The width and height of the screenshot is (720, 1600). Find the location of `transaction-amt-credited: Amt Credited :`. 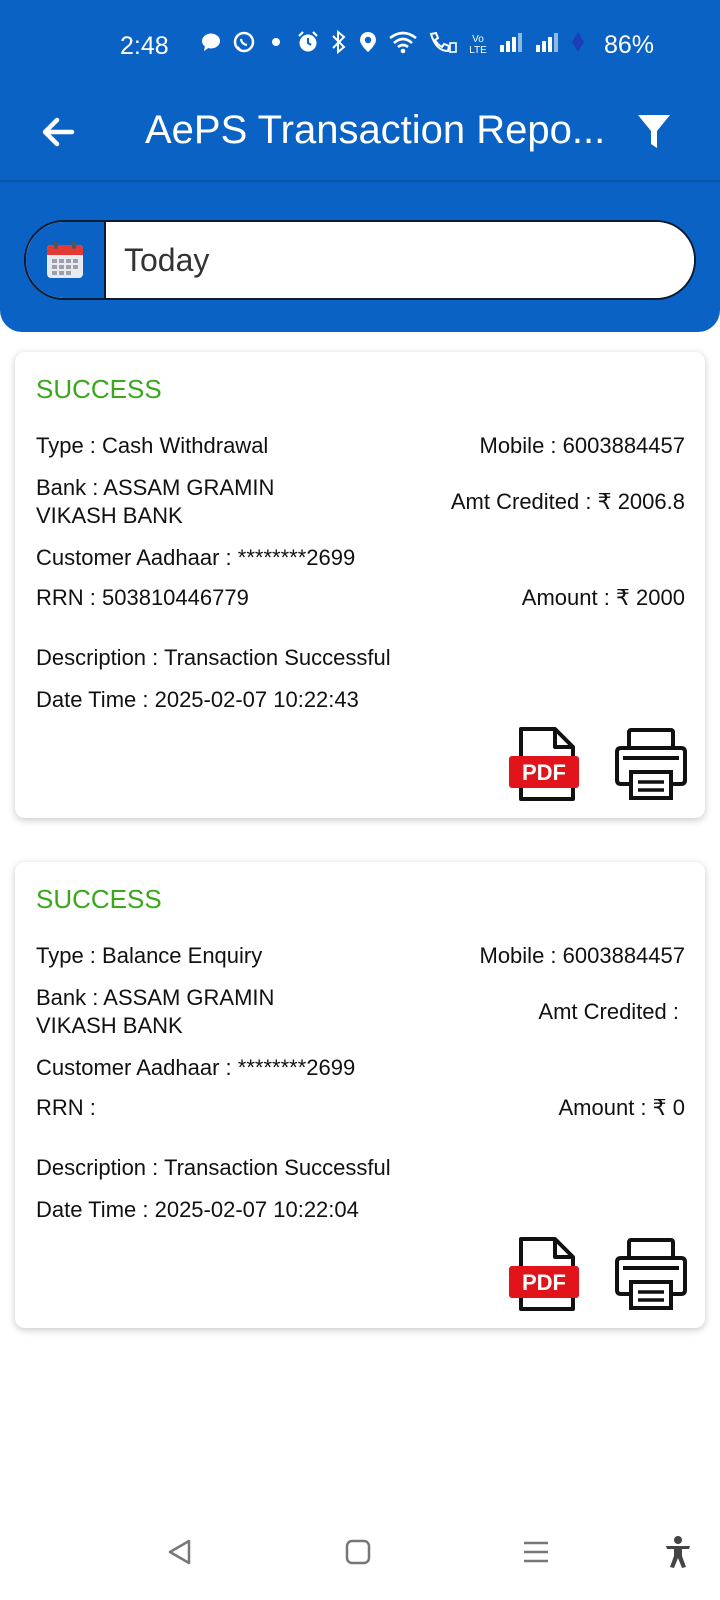

transaction-amt-credited: Amt Credited : is located at coordinates (608, 1011).